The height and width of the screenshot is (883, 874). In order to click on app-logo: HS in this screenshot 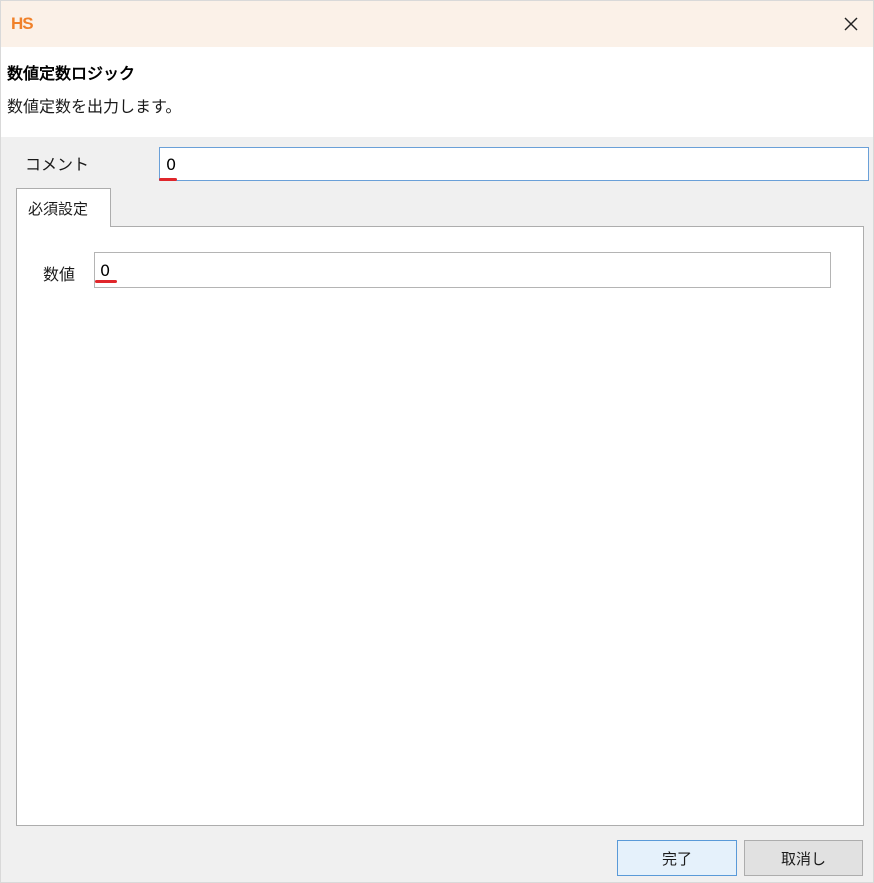, I will do `click(22, 23)`.